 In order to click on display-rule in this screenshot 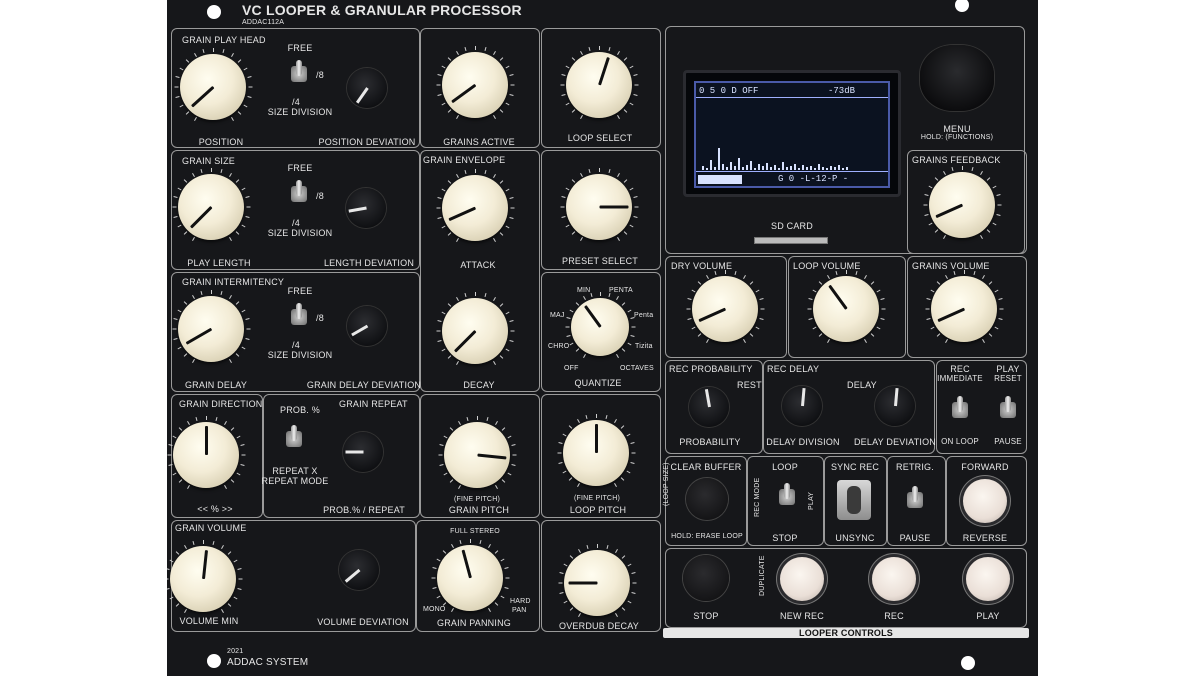, I will do `click(792, 97)`.